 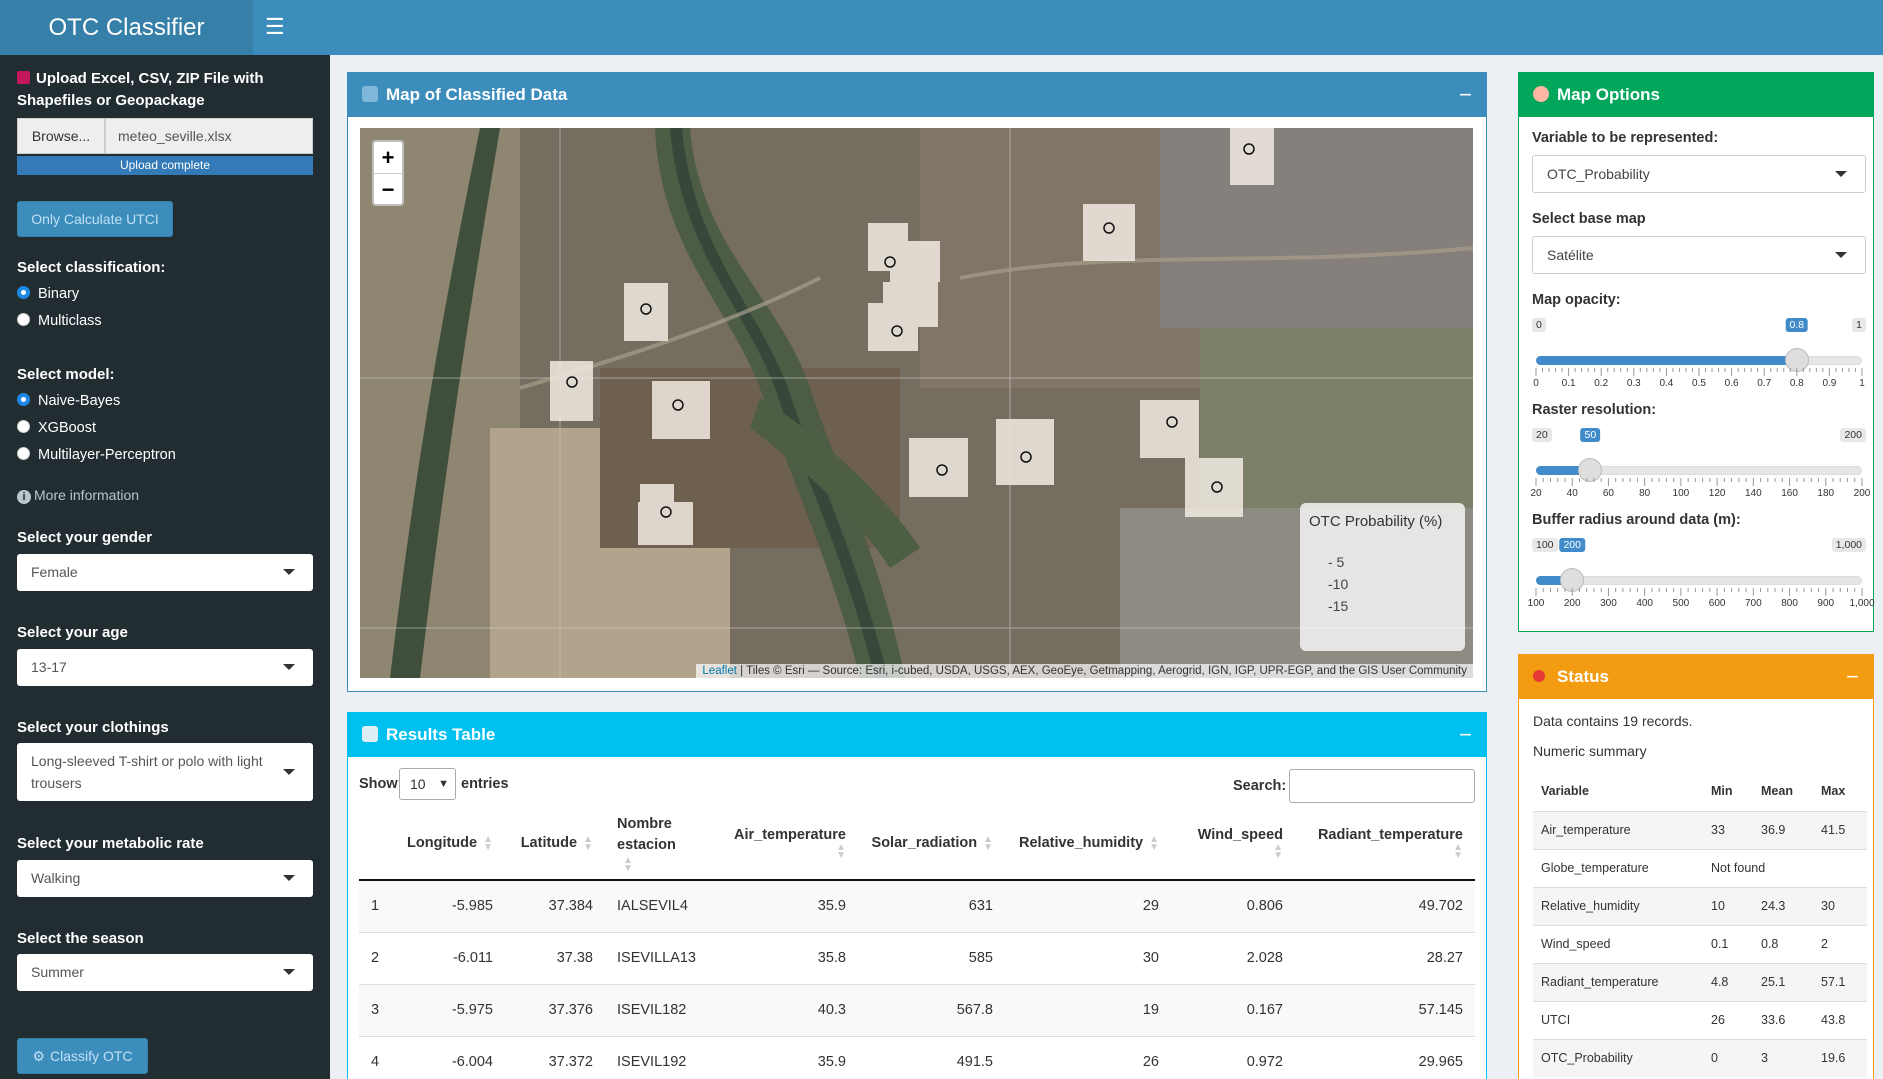 I want to click on summary-row: Relative_humidity 10 24.3 30, so click(x=1700, y=905).